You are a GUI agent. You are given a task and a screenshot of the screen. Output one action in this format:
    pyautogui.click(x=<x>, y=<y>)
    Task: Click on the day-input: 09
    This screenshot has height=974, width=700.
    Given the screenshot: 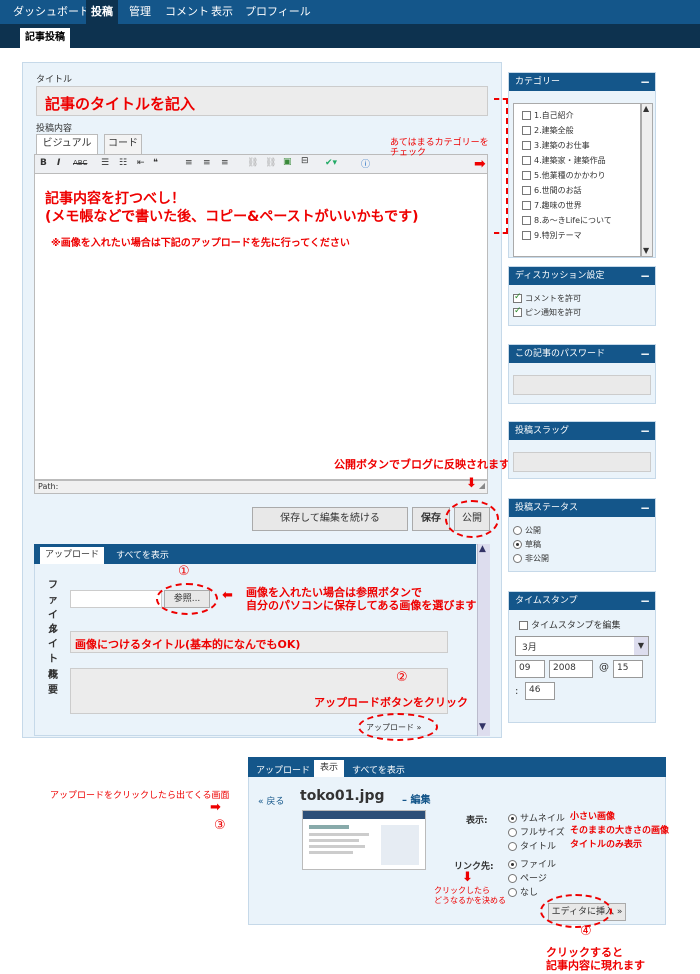 What is the action you would take?
    pyautogui.click(x=530, y=669)
    